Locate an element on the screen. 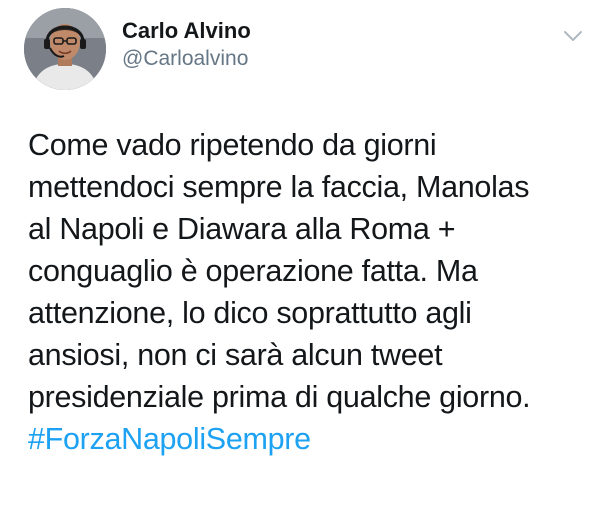  tweet-text-line: Come vado ripetendo da giorni is located at coordinates (232, 145).